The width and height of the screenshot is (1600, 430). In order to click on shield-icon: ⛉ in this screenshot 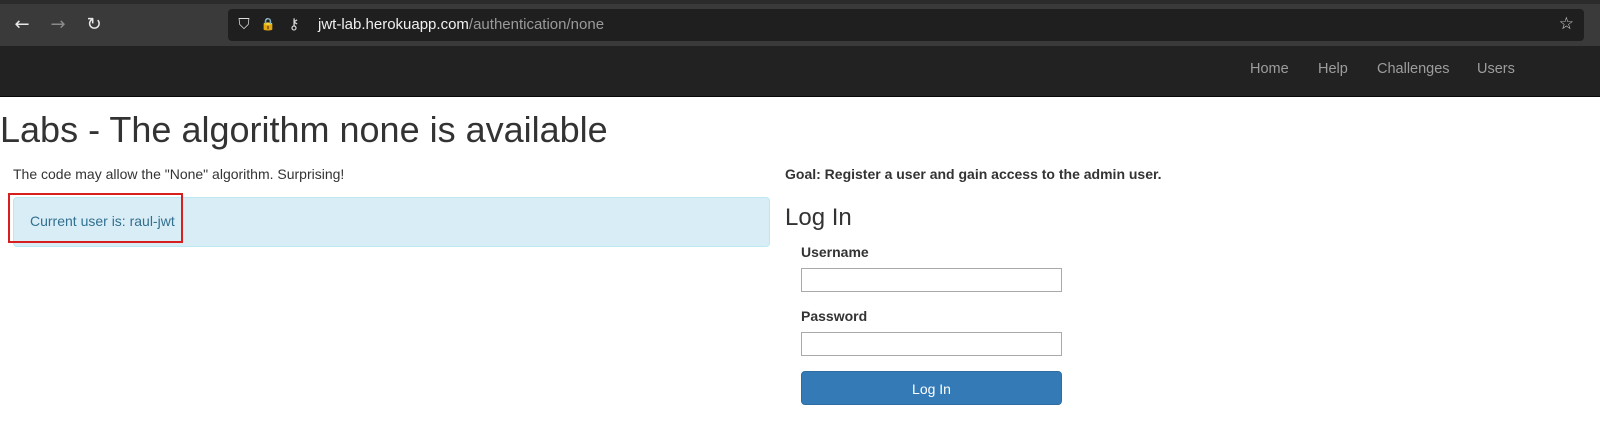, I will do `click(244, 24)`.